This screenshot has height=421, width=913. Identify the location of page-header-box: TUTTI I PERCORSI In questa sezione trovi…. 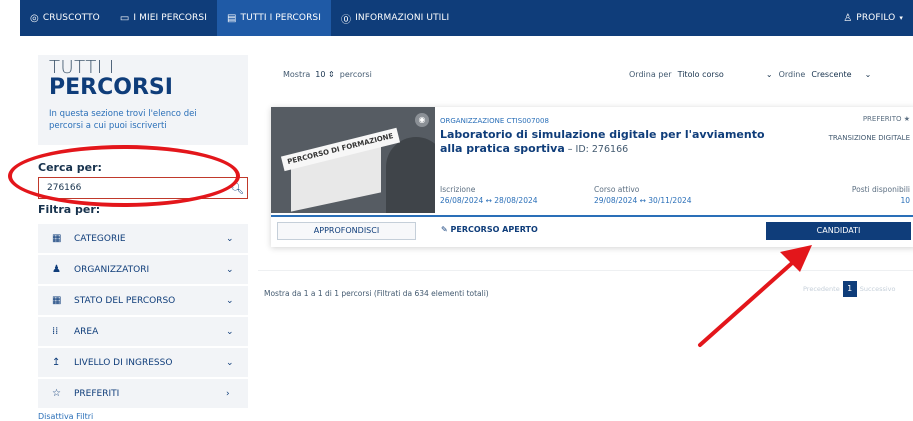
(143, 100).